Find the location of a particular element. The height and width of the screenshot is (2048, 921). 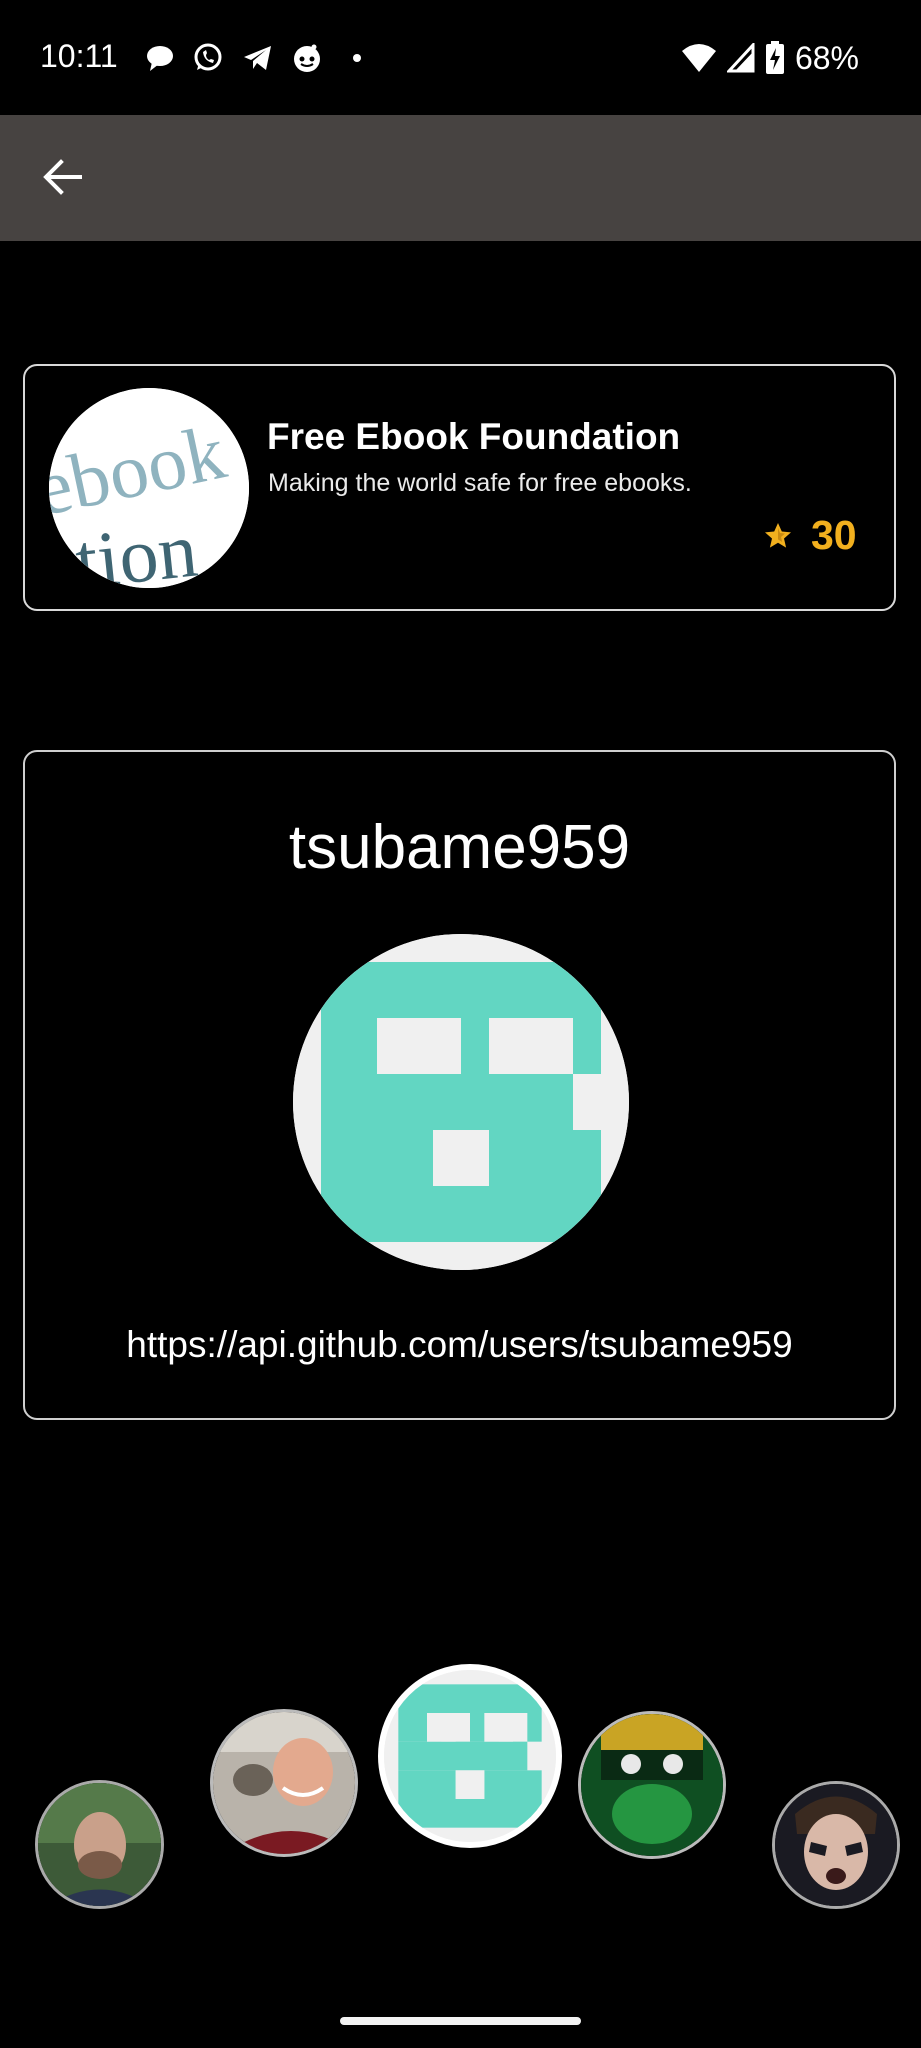

teal-identicon-avatar is located at coordinates (470, 1756).